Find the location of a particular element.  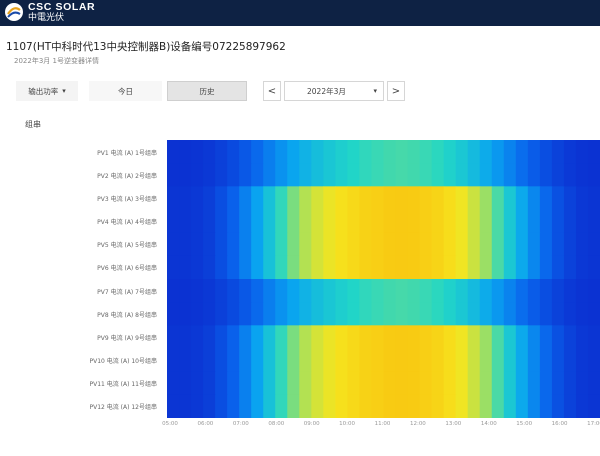

metric-dropdown: 输出功率 ▾ is located at coordinates (47, 91).